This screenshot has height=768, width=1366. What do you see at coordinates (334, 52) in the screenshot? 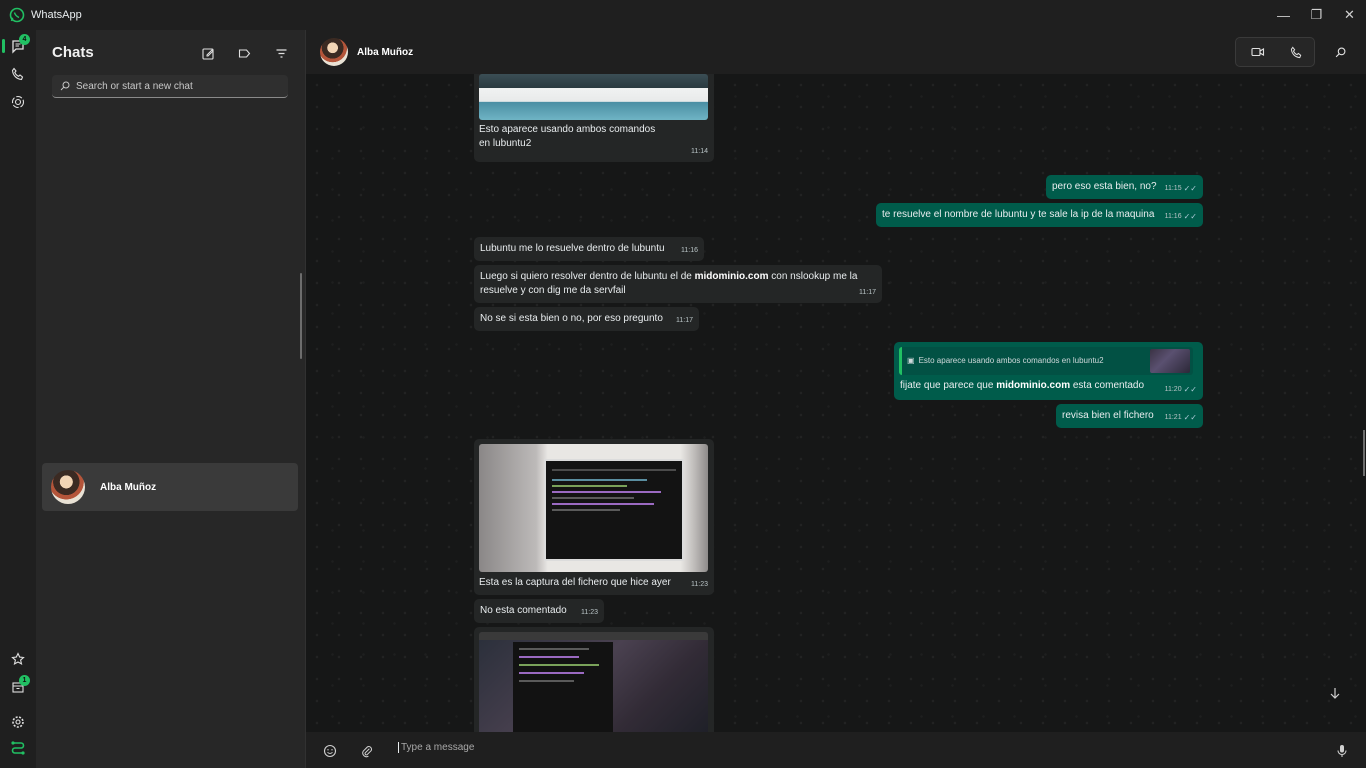
I see `header-avatar` at bounding box center [334, 52].